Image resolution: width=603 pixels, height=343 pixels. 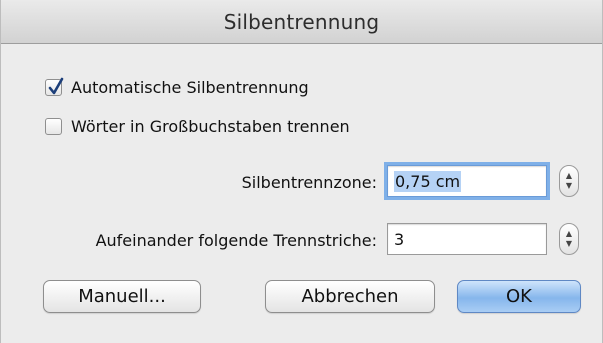 What do you see at coordinates (428, 181) in the screenshot?
I see `zone-value: 0,75 cm` at bounding box center [428, 181].